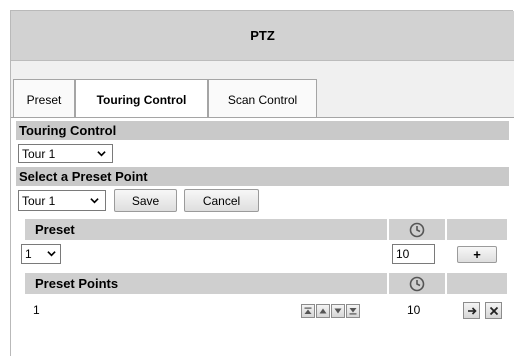 The width and height of the screenshot is (515, 358). What do you see at coordinates (206, 229) in the screenshot?
I see `preset-column-header: Preset` at bounding box center [206, 229].